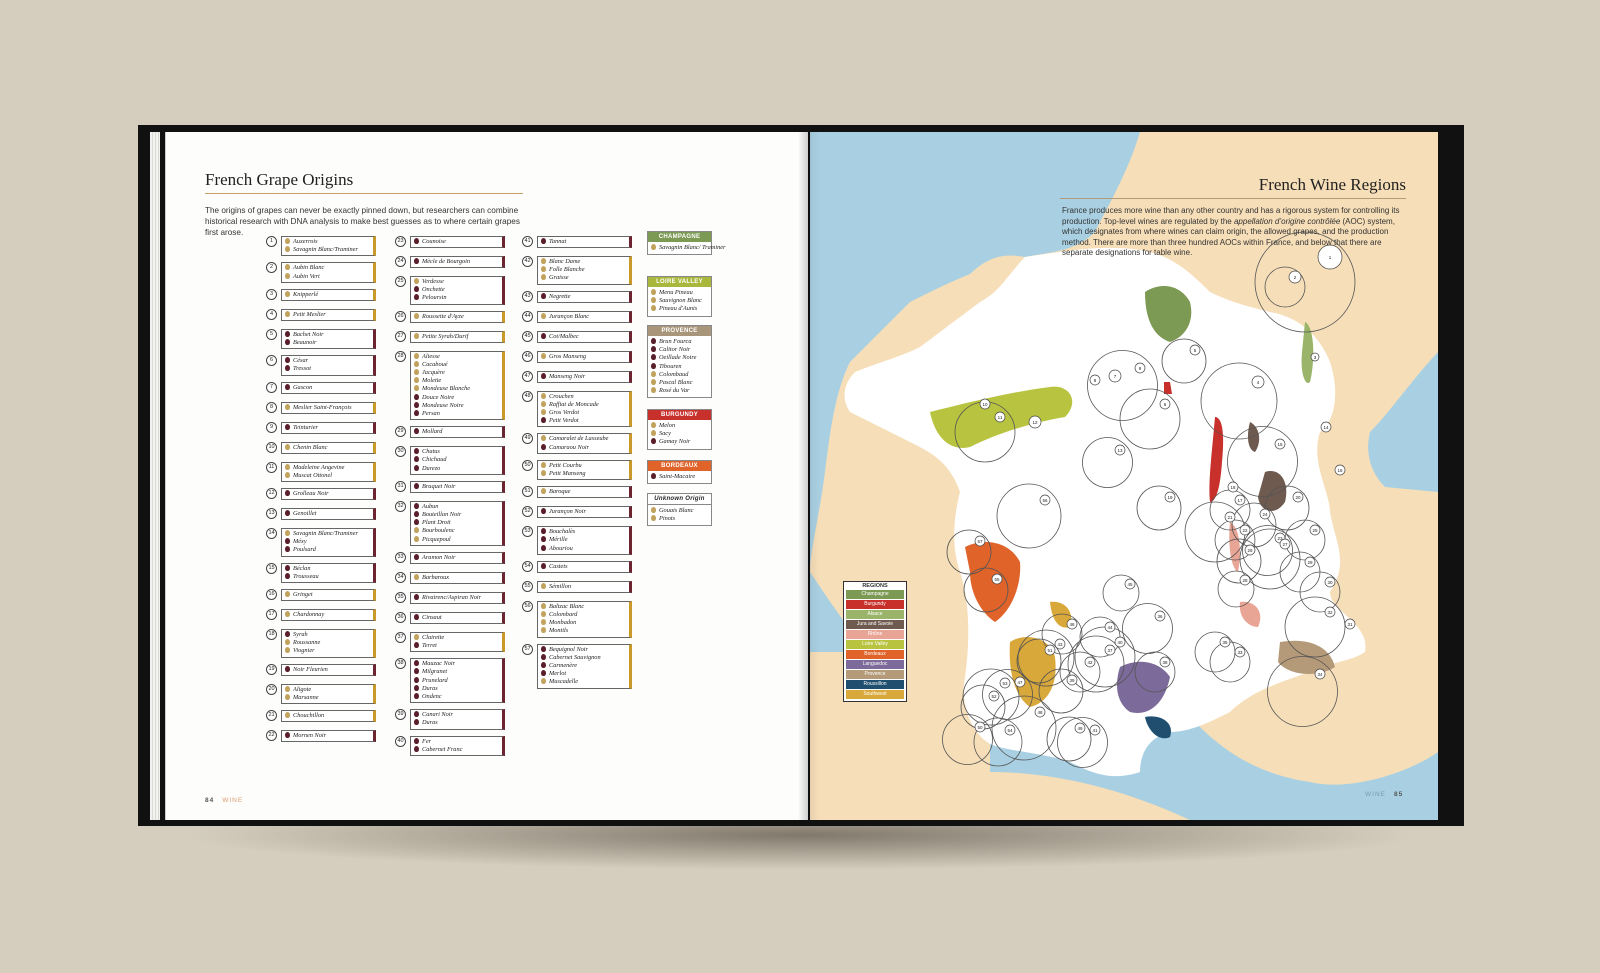 Image resolution: width=1600 pixels, height=973 pixels. Describe the element at coordinates (310, 447) in the screenshot. I see `grape-label: Chenin Blanc` at that location.